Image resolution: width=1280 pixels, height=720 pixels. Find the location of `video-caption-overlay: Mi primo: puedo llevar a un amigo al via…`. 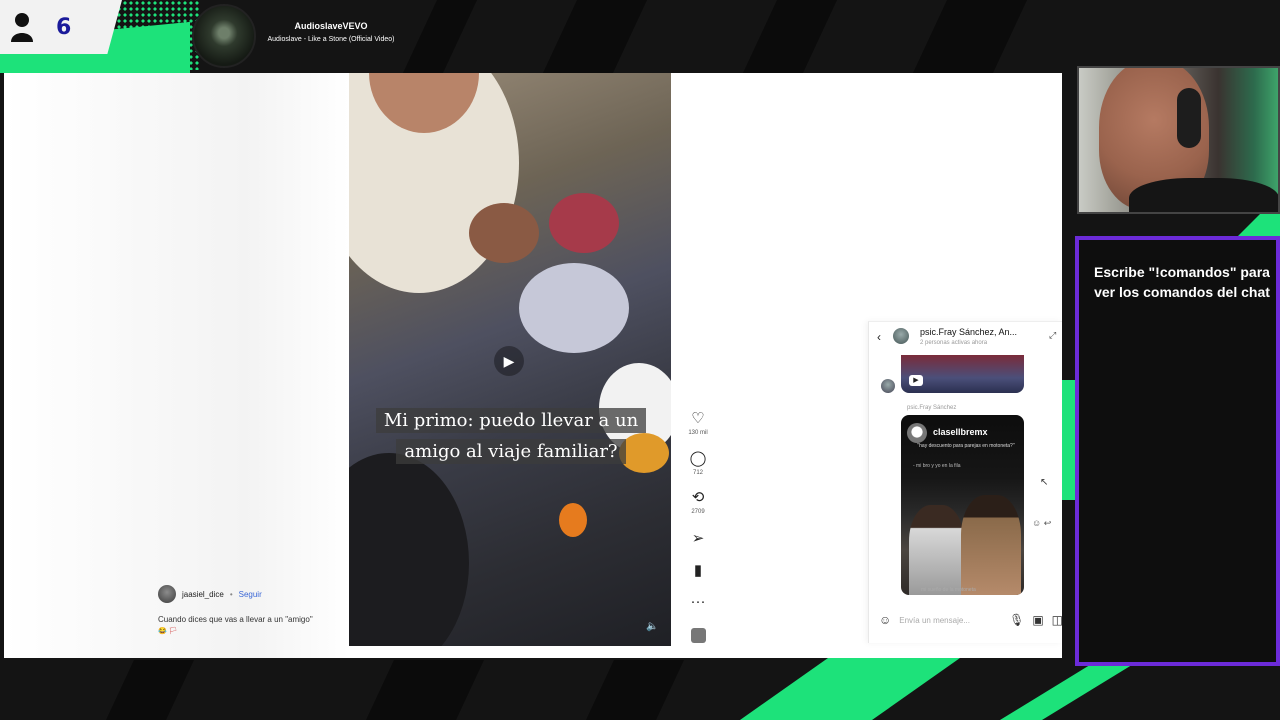

video-caption-overlay: Mi primo: puedo llevar a un amigo al via… is located at coordinates (511, 436).